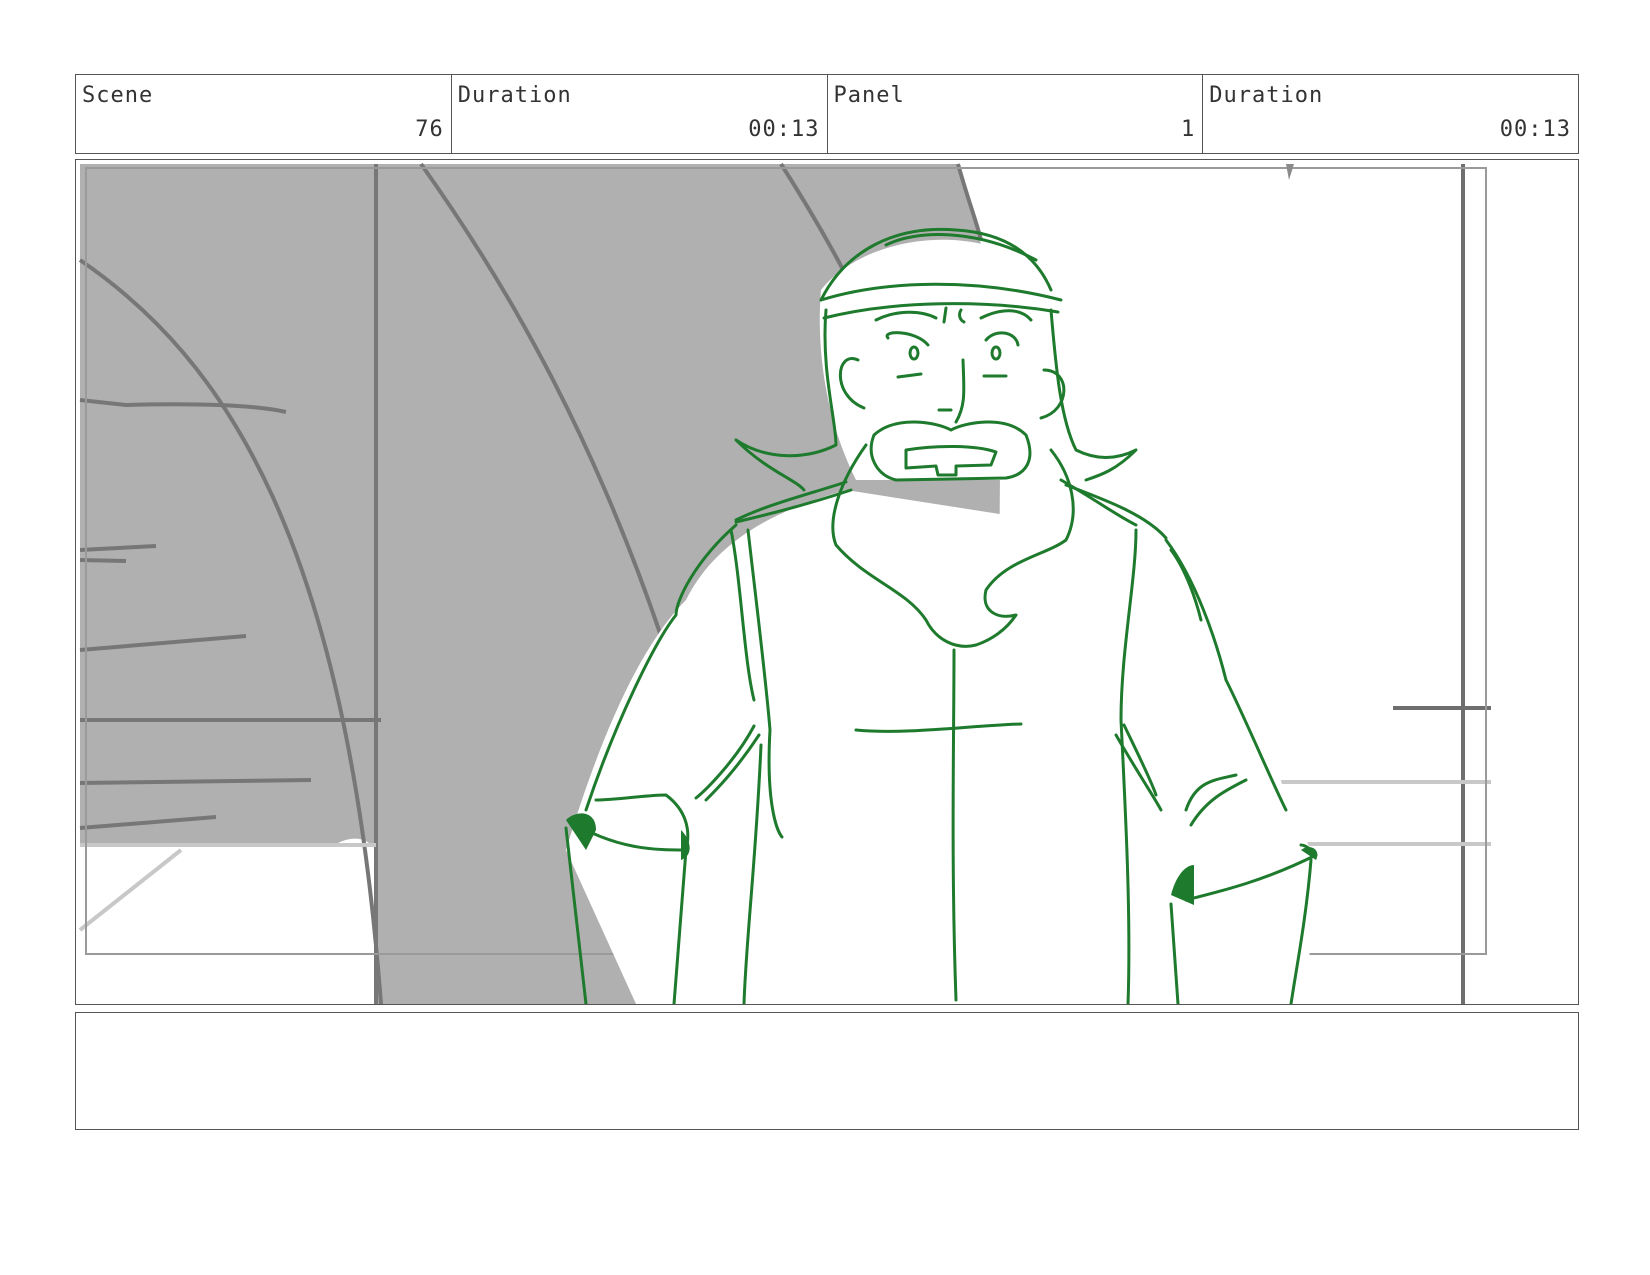  I want to click on scene-label: Scene, so click(118, 95).